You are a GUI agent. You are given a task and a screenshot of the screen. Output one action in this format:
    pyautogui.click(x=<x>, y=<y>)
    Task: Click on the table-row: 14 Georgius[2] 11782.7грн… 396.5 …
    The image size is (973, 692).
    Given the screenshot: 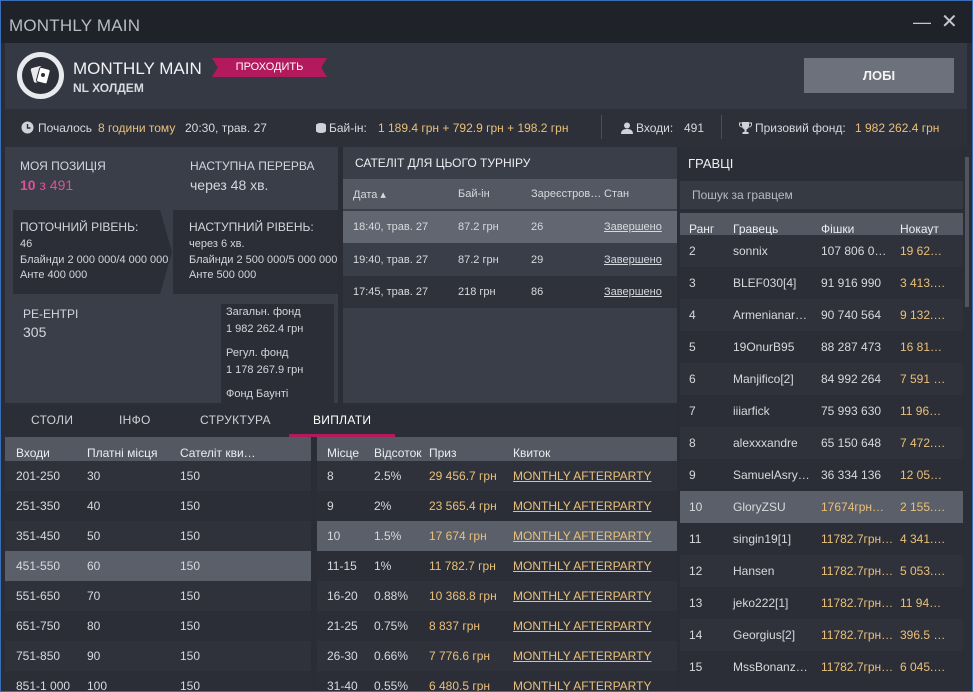 What is the action you would take?
    pyautogui.click(x=823, y=635)
    